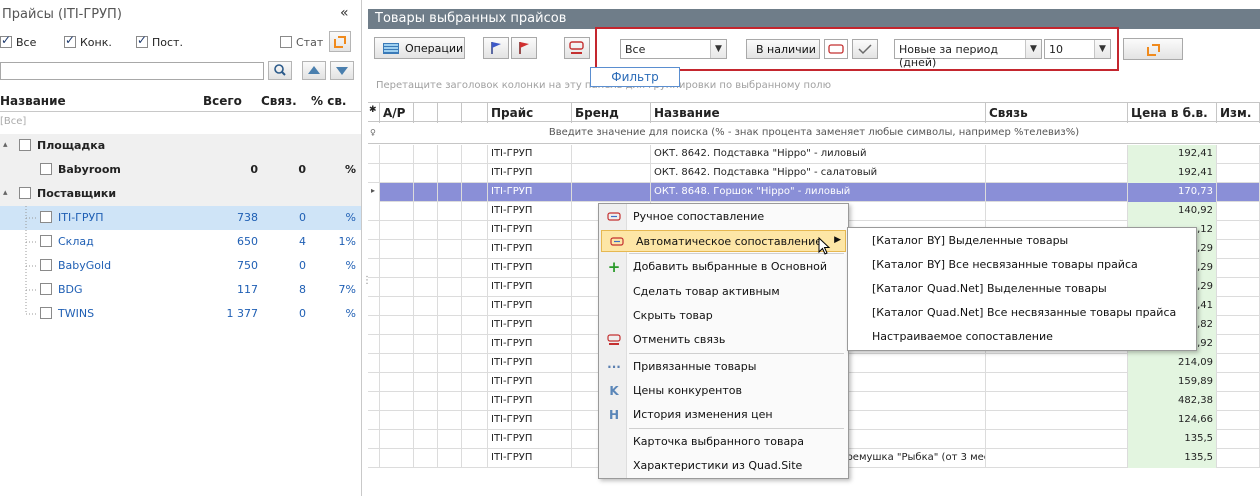 This screenshot has height=496, width=1260. Describe the element at coordinates (340, 41) in the screenshot. I see `refresh-button` at that location.